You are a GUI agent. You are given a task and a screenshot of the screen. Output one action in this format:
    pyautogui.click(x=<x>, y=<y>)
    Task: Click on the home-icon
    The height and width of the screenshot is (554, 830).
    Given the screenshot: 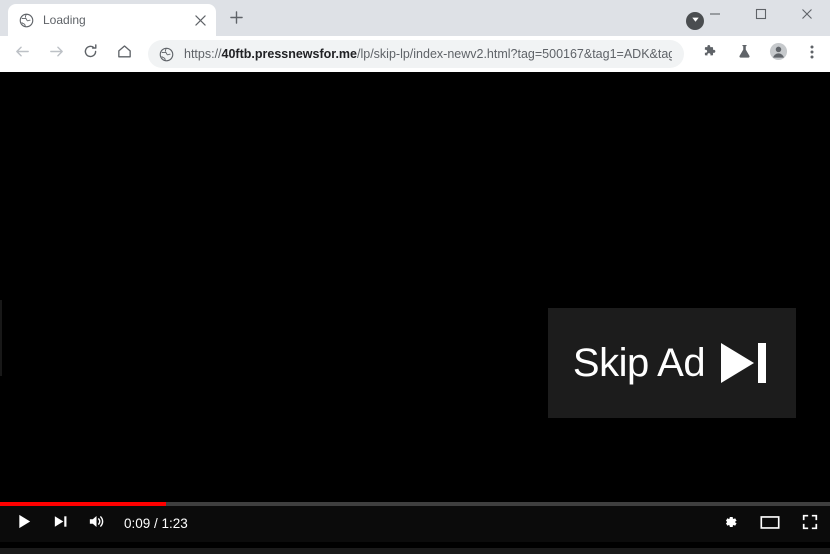 What is the action you would take?
    pyautogui.click(x=124, y=54)
    